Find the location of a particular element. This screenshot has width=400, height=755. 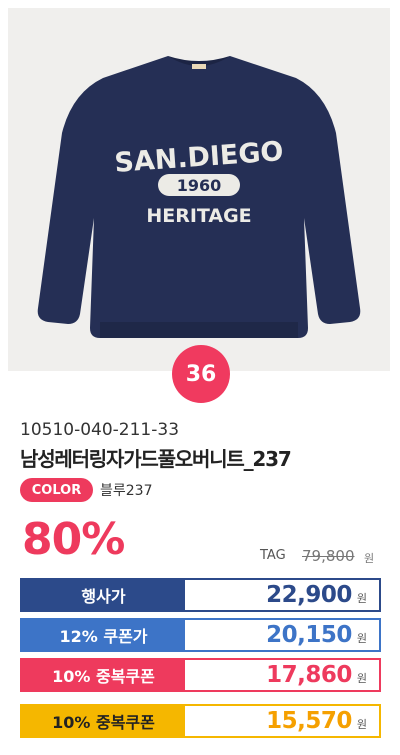

price-row-double-coupon-final: 10% 중복쿠폰 15,570 원 is located at coordinates (200, 721).